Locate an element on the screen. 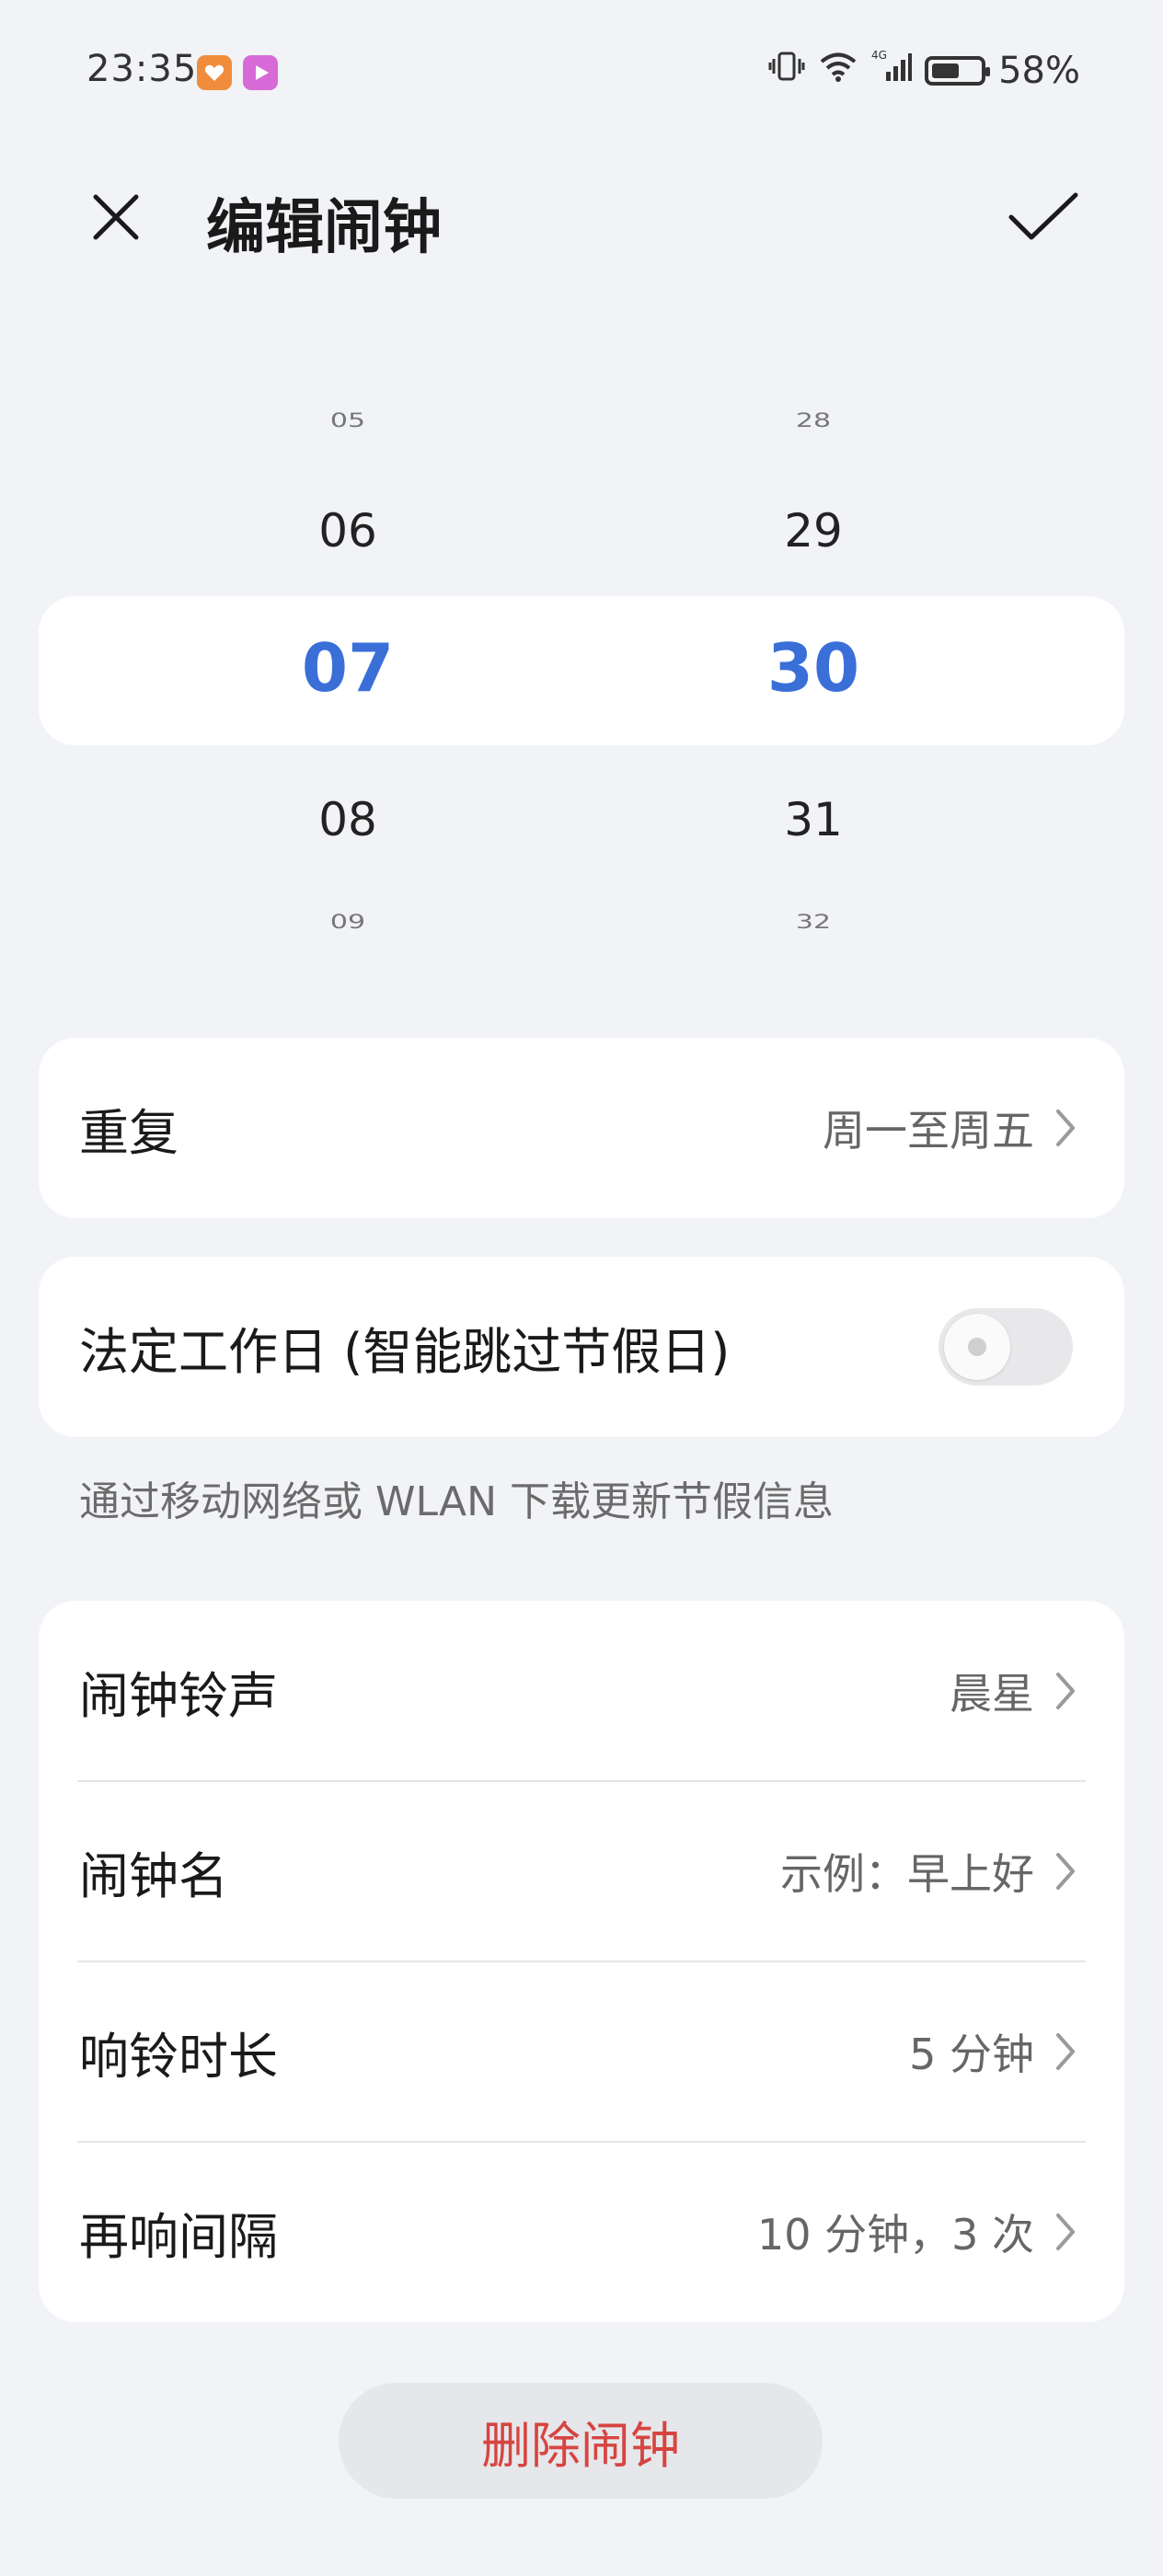  toggle-knob is located at coordinates (977, 1347).